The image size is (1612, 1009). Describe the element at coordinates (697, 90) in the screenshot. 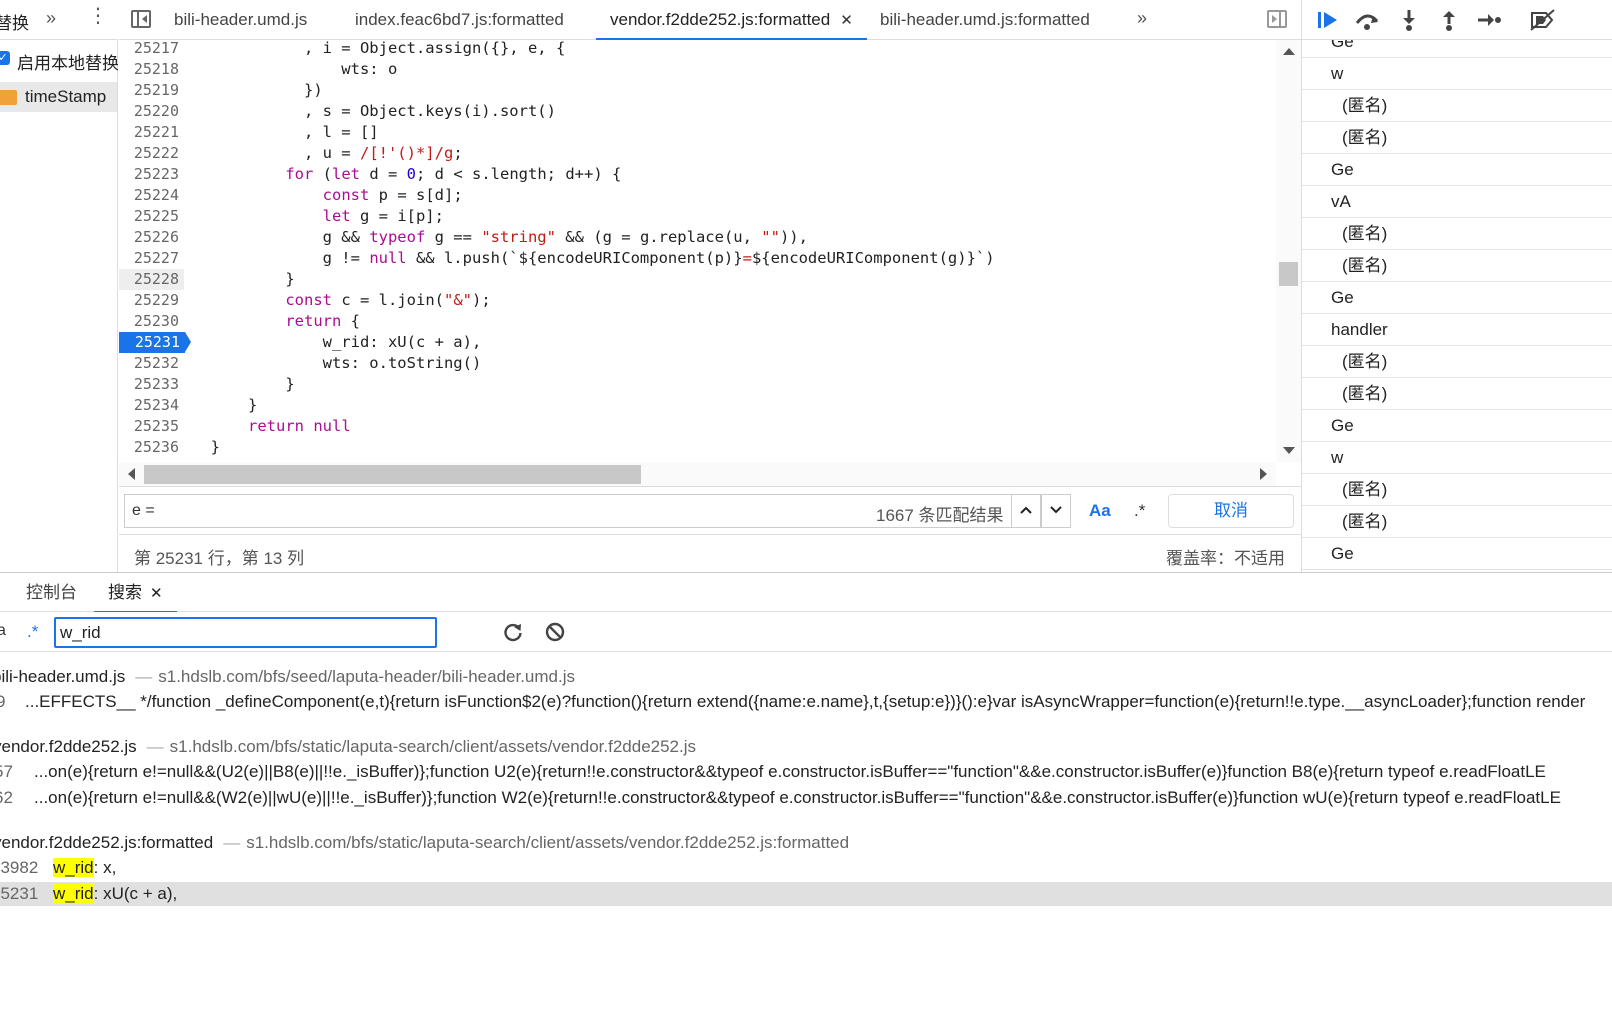

I see `code-line: 25219 })` at that location.